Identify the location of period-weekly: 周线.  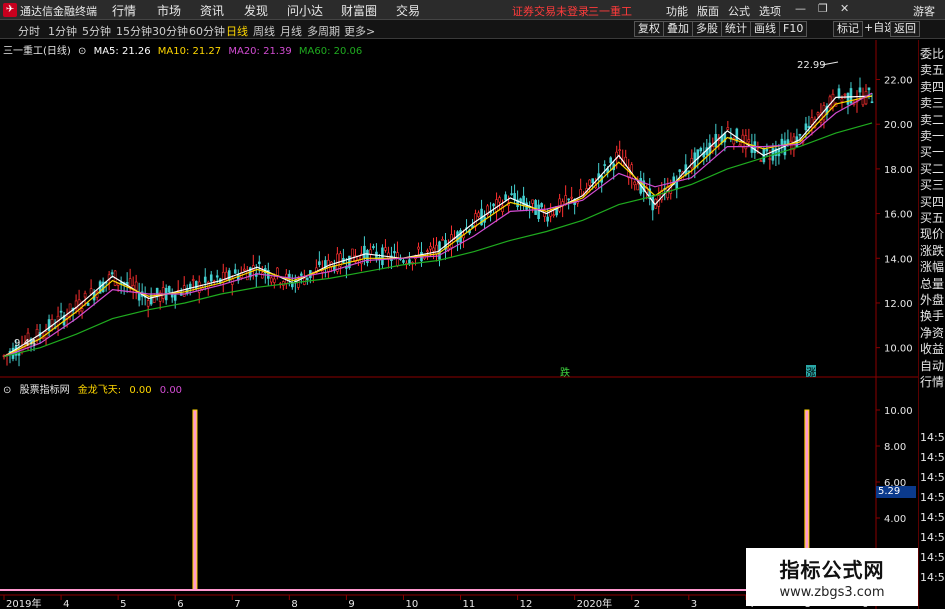
(264, 31).